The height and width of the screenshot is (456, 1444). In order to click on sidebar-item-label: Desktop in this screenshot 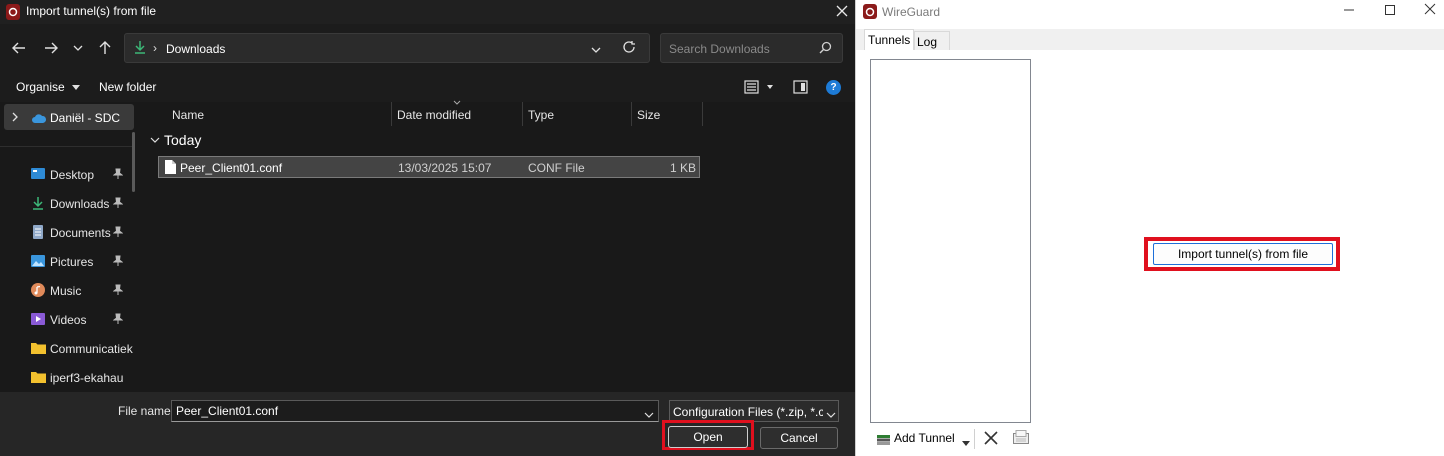, I will do `click(72, 175)`.